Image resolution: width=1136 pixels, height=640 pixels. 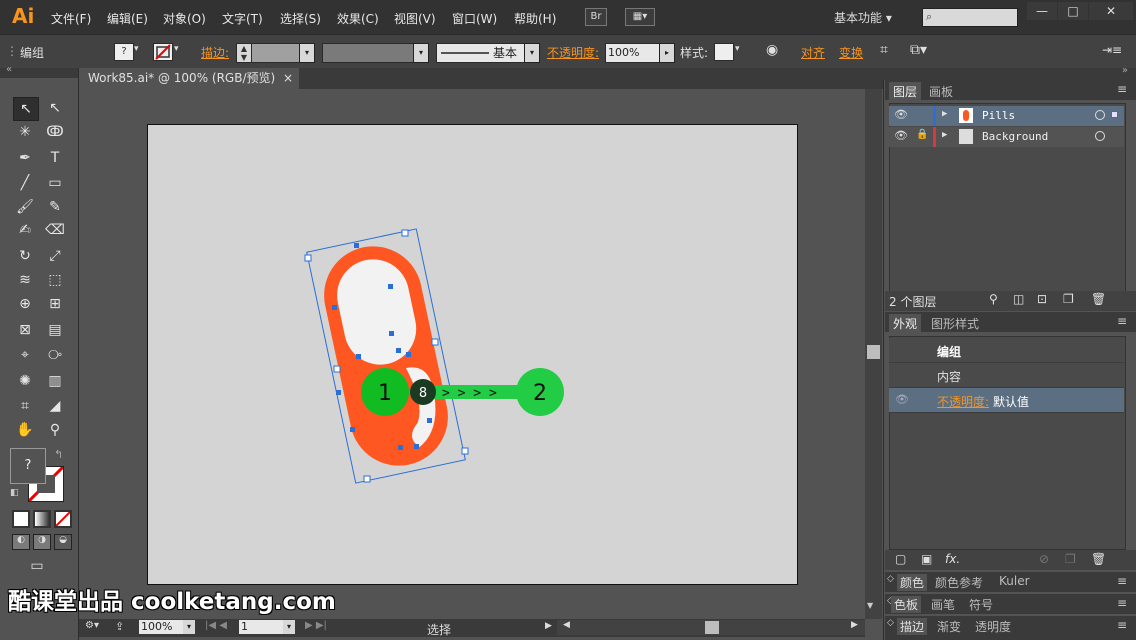 What do you see at coordinates (912, 582) in the screenshot?
I see `tab-color: 颜色` at bounding box center [912, 582].